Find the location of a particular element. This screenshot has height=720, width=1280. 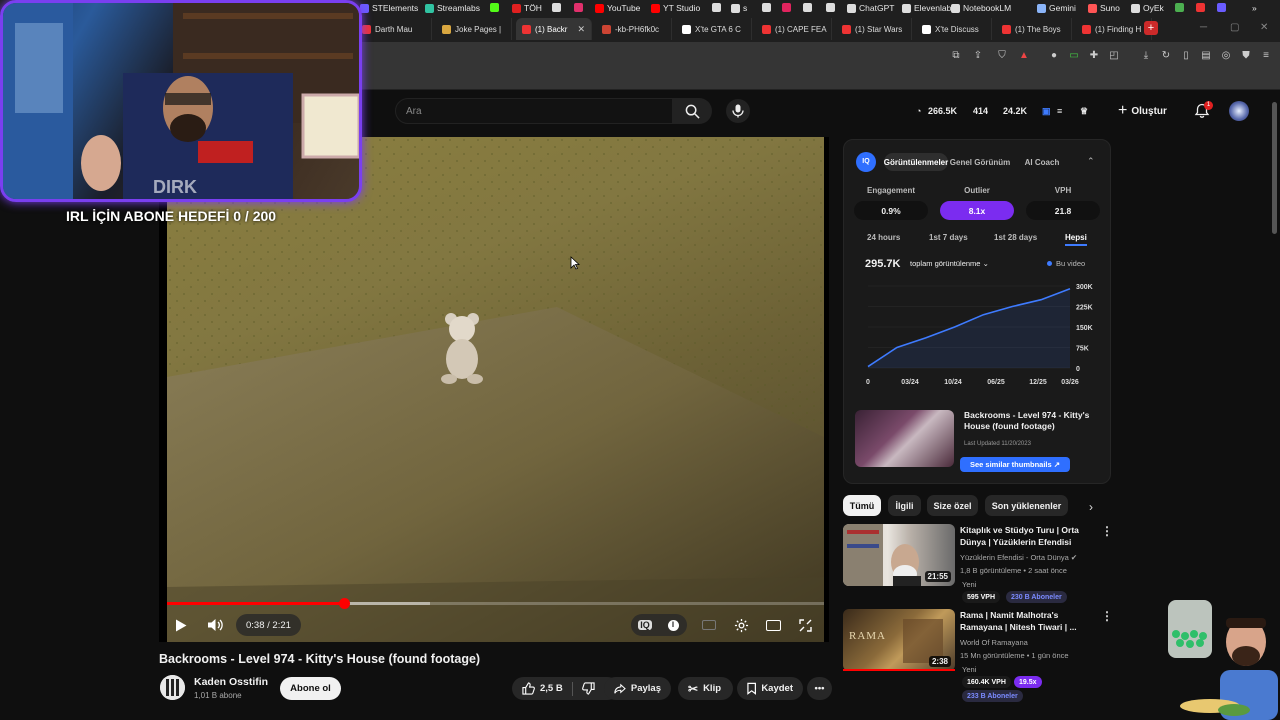

collapse-icon: ⌃ is located at coordinates (1091, 161).